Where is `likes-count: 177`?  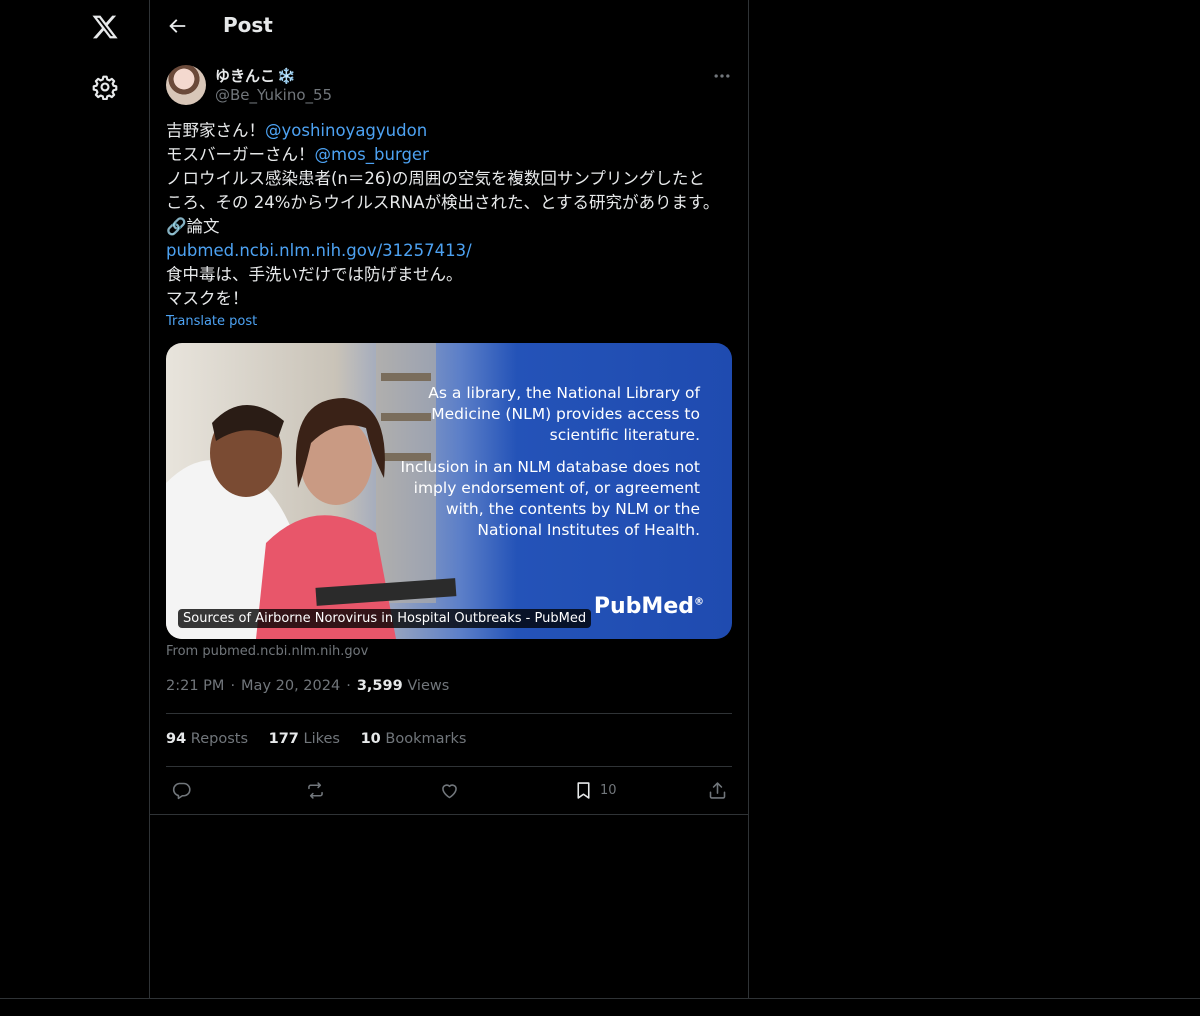
likes-count: 177 is located at coordinates (283, 739).